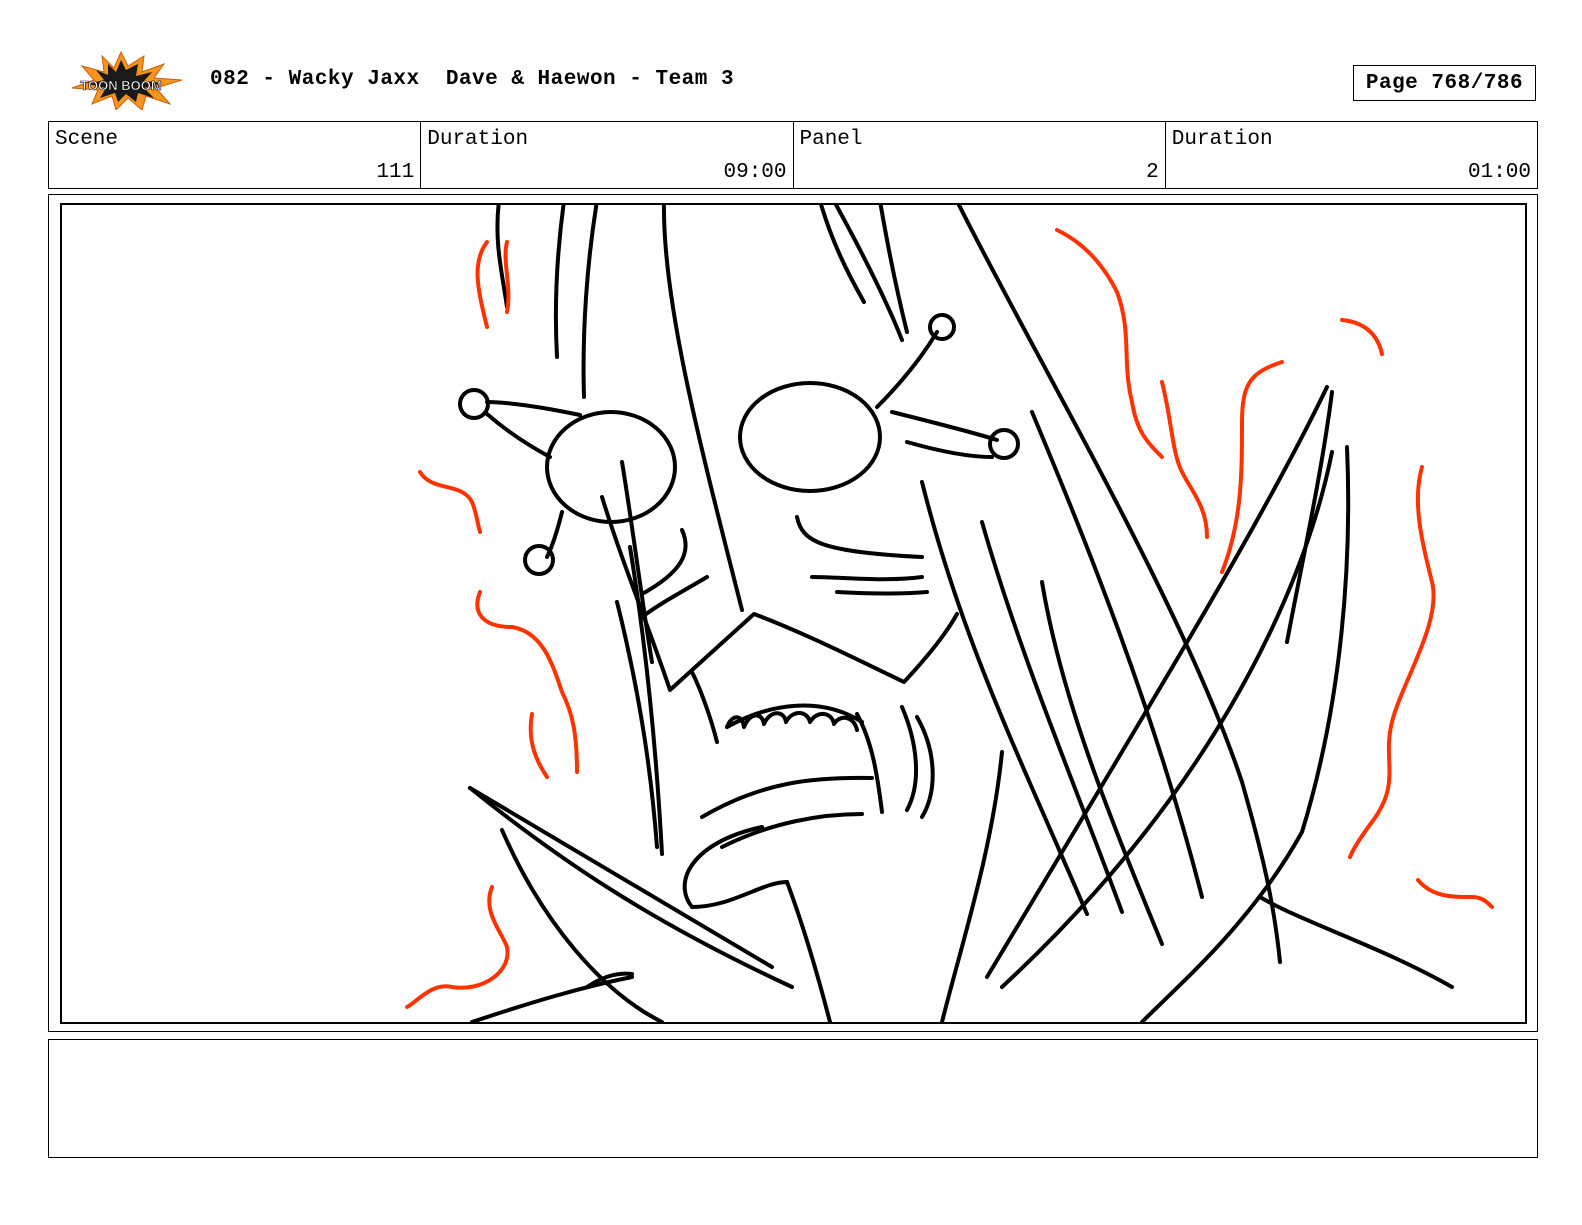  Describe the element at coordinates (793, 1098) in the screenshot. I see `panel-notes-box` at that location.